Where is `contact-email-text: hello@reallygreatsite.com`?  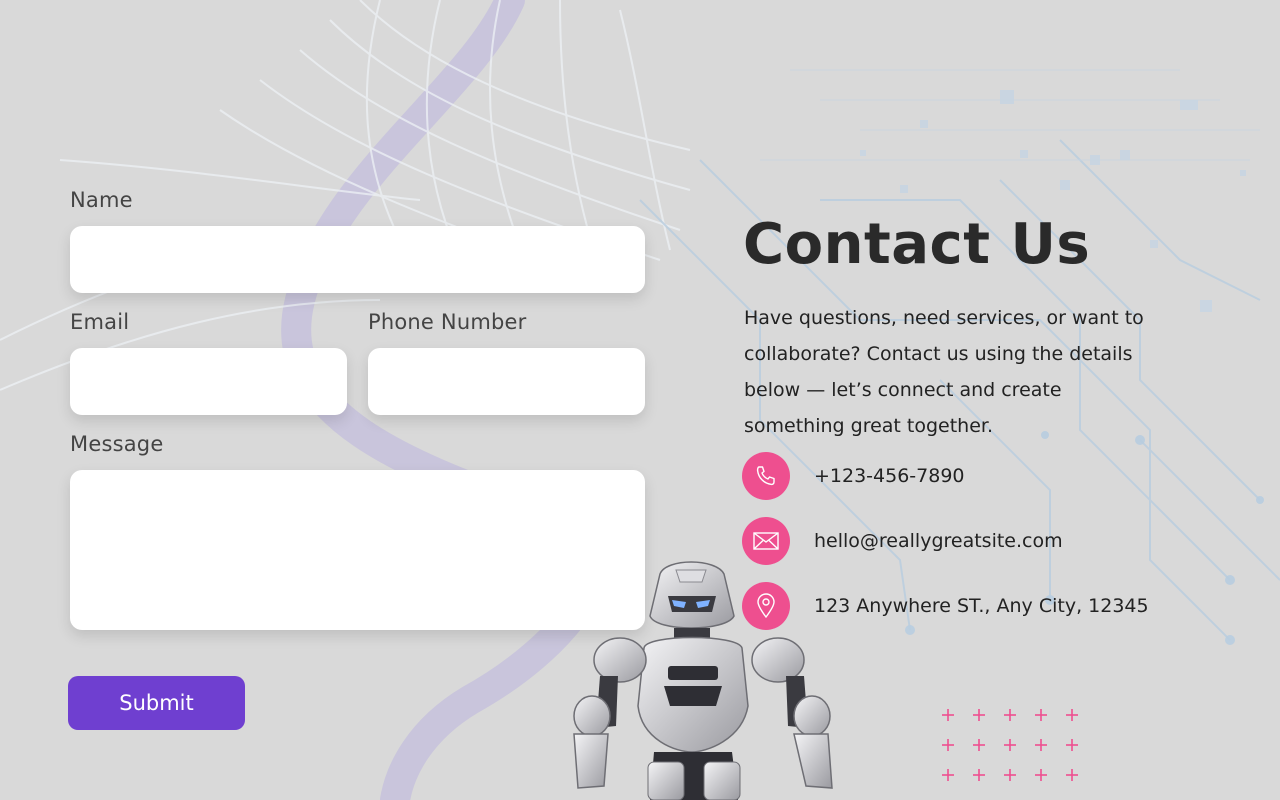
contact-email-text: hello@reallygreatsite.com is located at coordinates (938, 541).